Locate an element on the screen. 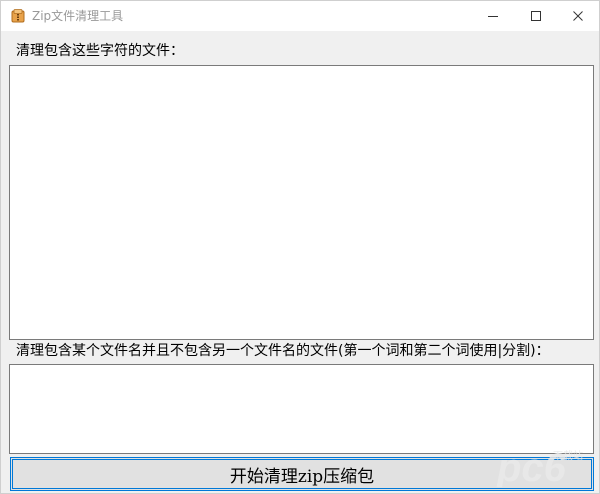 This screenshot has height=494, width=600. svg-text: 下载站 is located at coordinates (568, 455).